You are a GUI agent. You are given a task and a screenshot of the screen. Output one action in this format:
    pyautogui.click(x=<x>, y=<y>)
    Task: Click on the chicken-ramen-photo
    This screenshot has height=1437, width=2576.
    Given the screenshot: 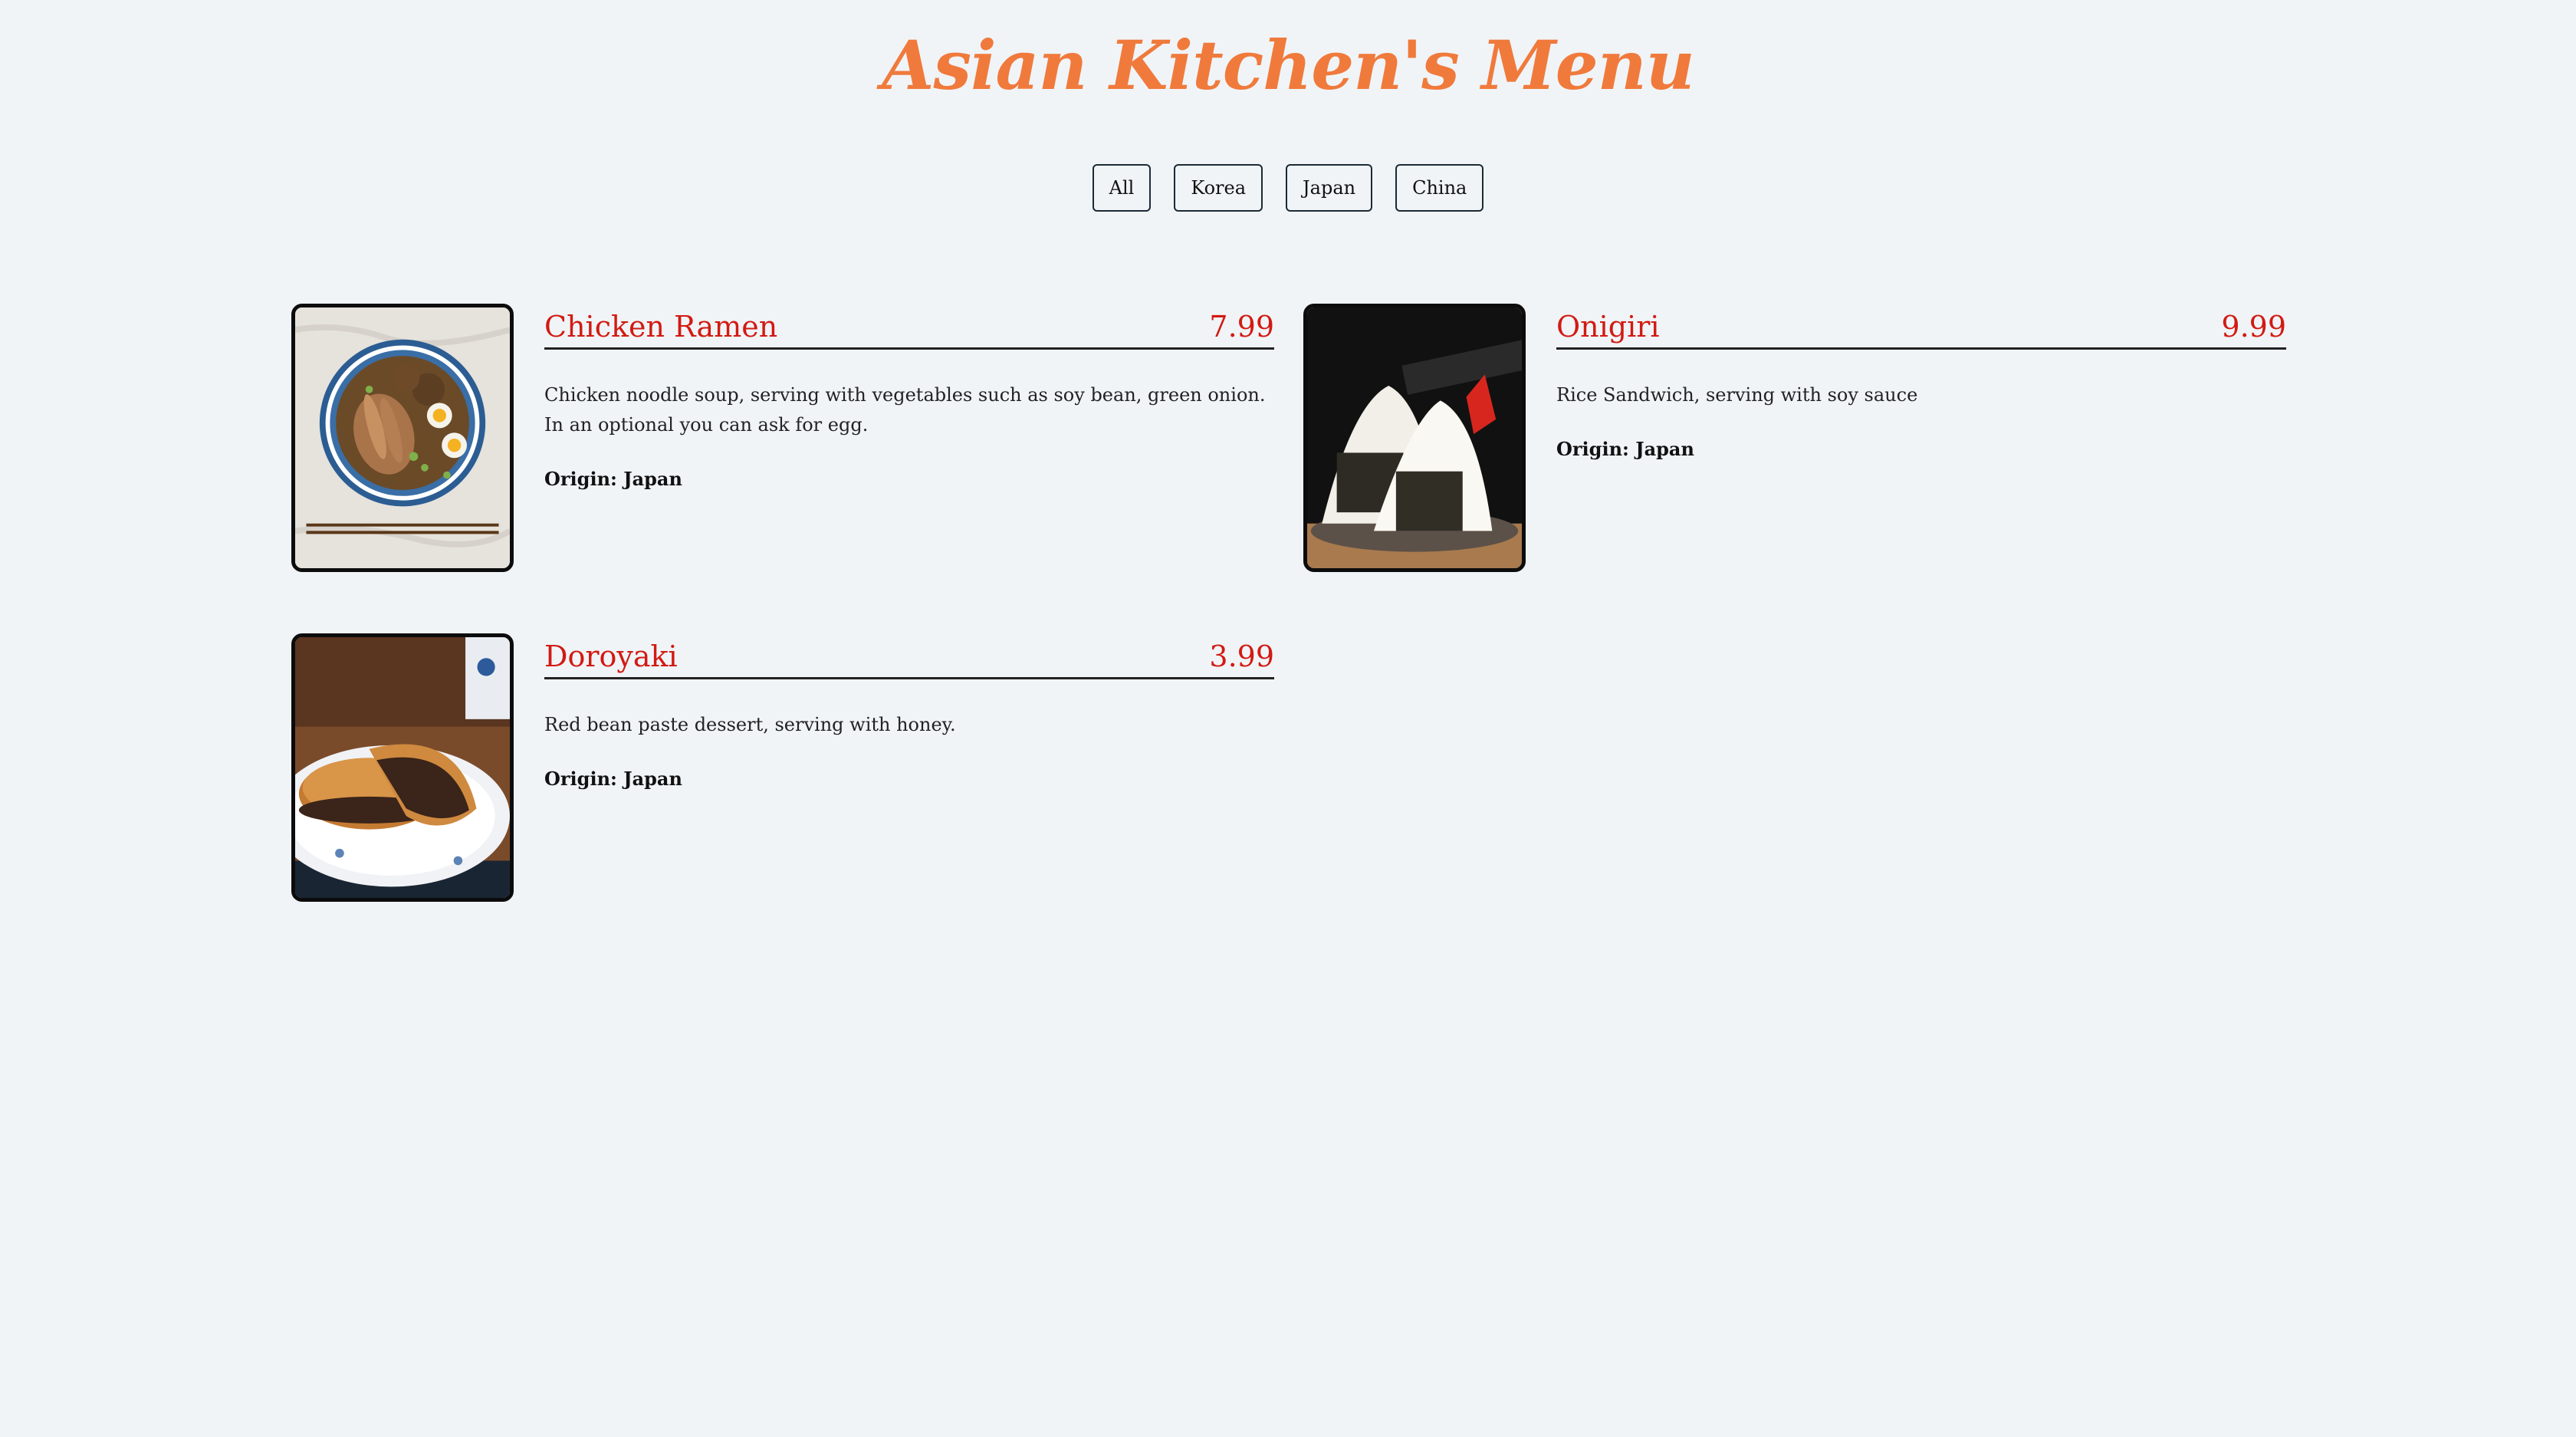 What is the action you would take?
    pyautogui.click(x=402, y=438)
    